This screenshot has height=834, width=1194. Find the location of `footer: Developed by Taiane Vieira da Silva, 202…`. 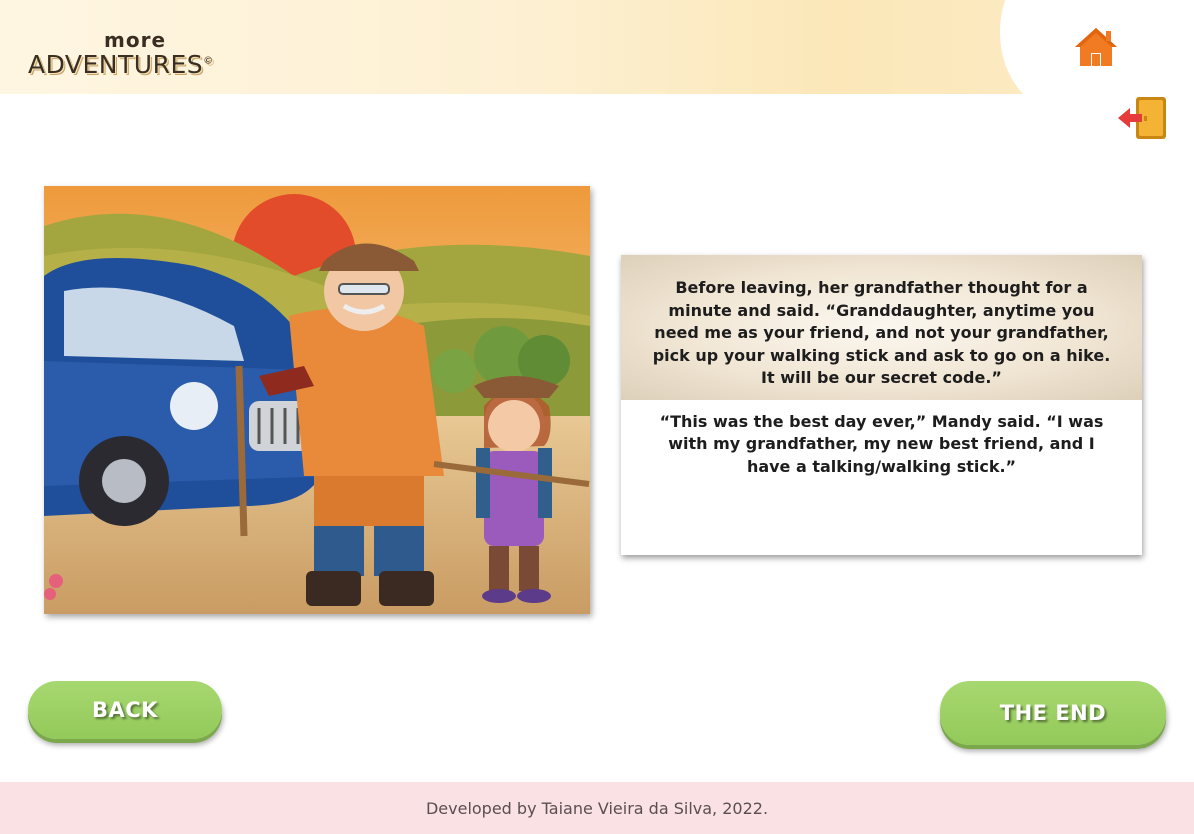

footer: Developed by Taiane Vieira da Silva, 202… is located at coordinates (597, 808).